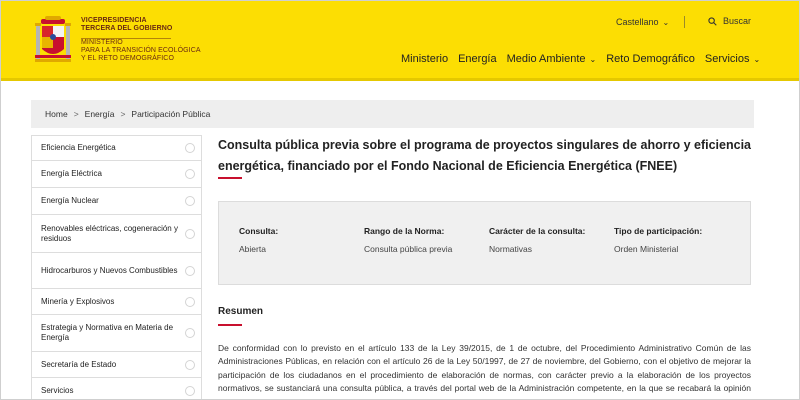  Describe the element at coordinates (171, 114) in the screenshot. I see `breadcrumb-current: Participación Pública` at that location.